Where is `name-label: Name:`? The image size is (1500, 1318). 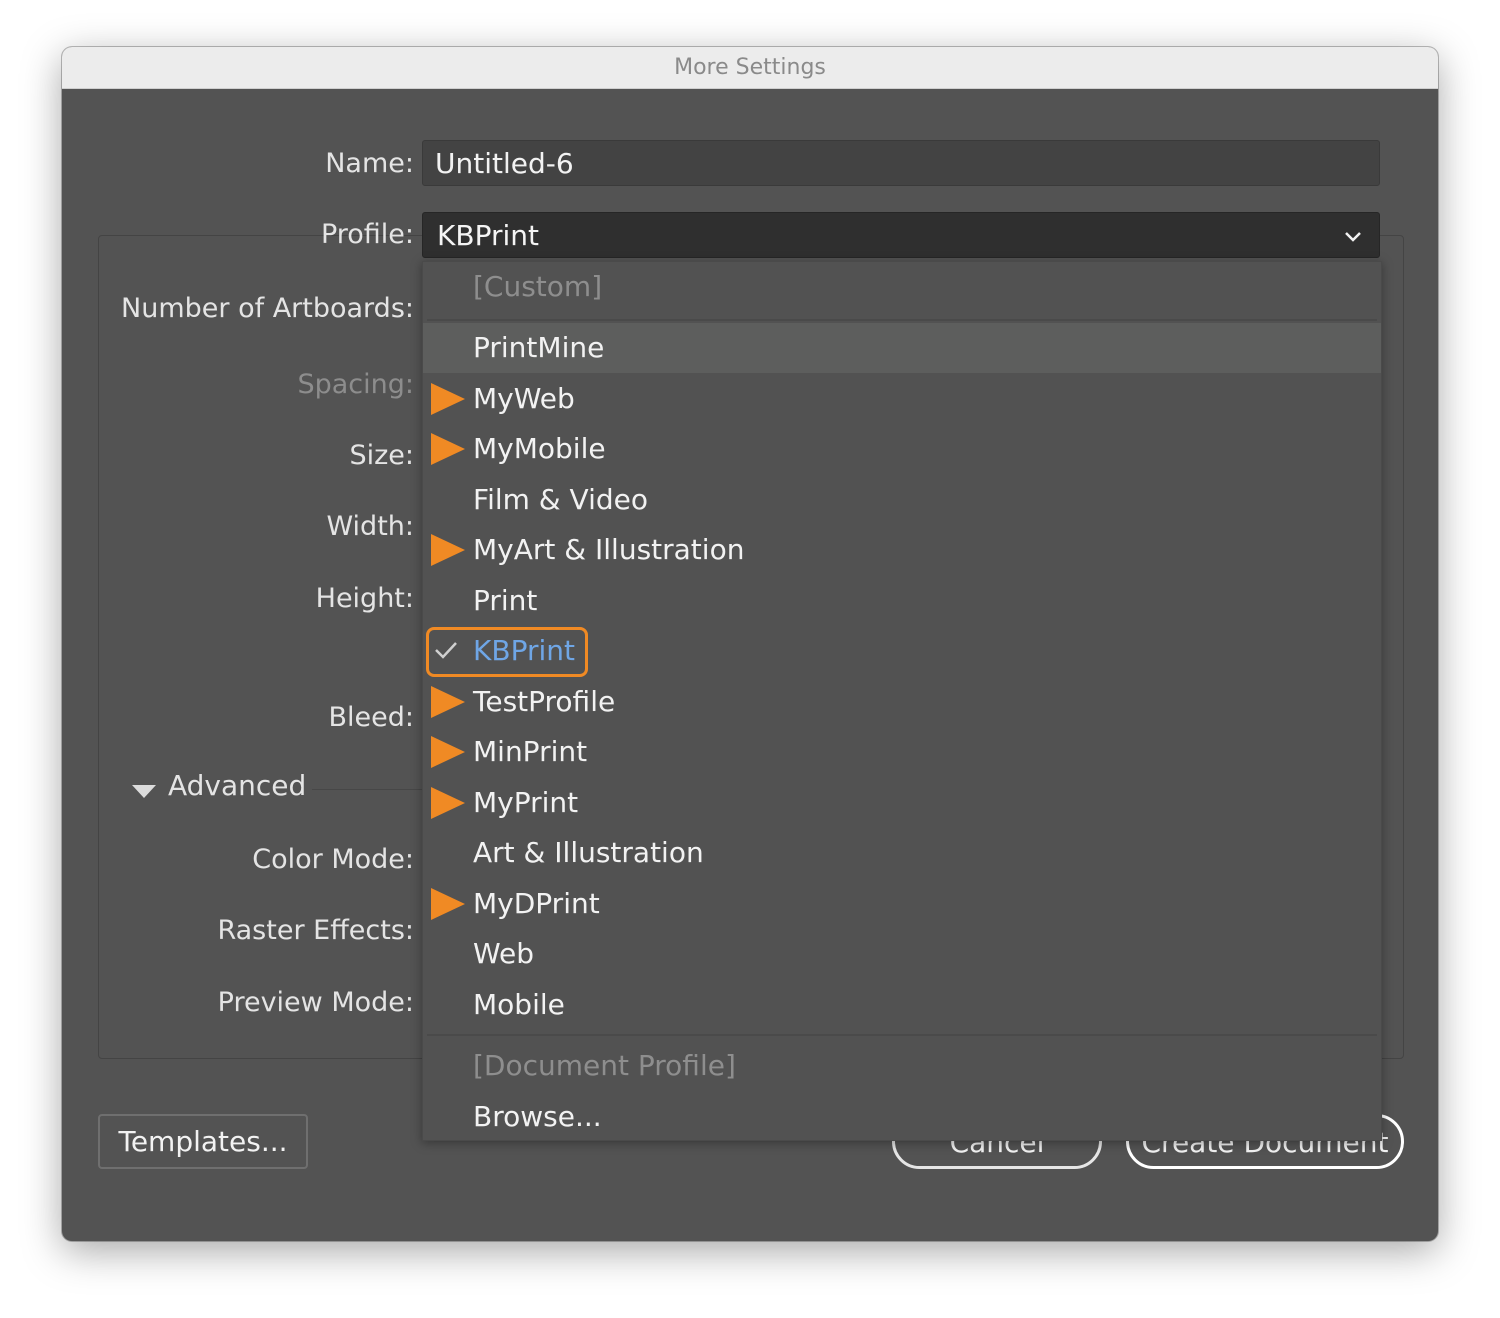
name-label: Name: is located at coordinates (369, 163).